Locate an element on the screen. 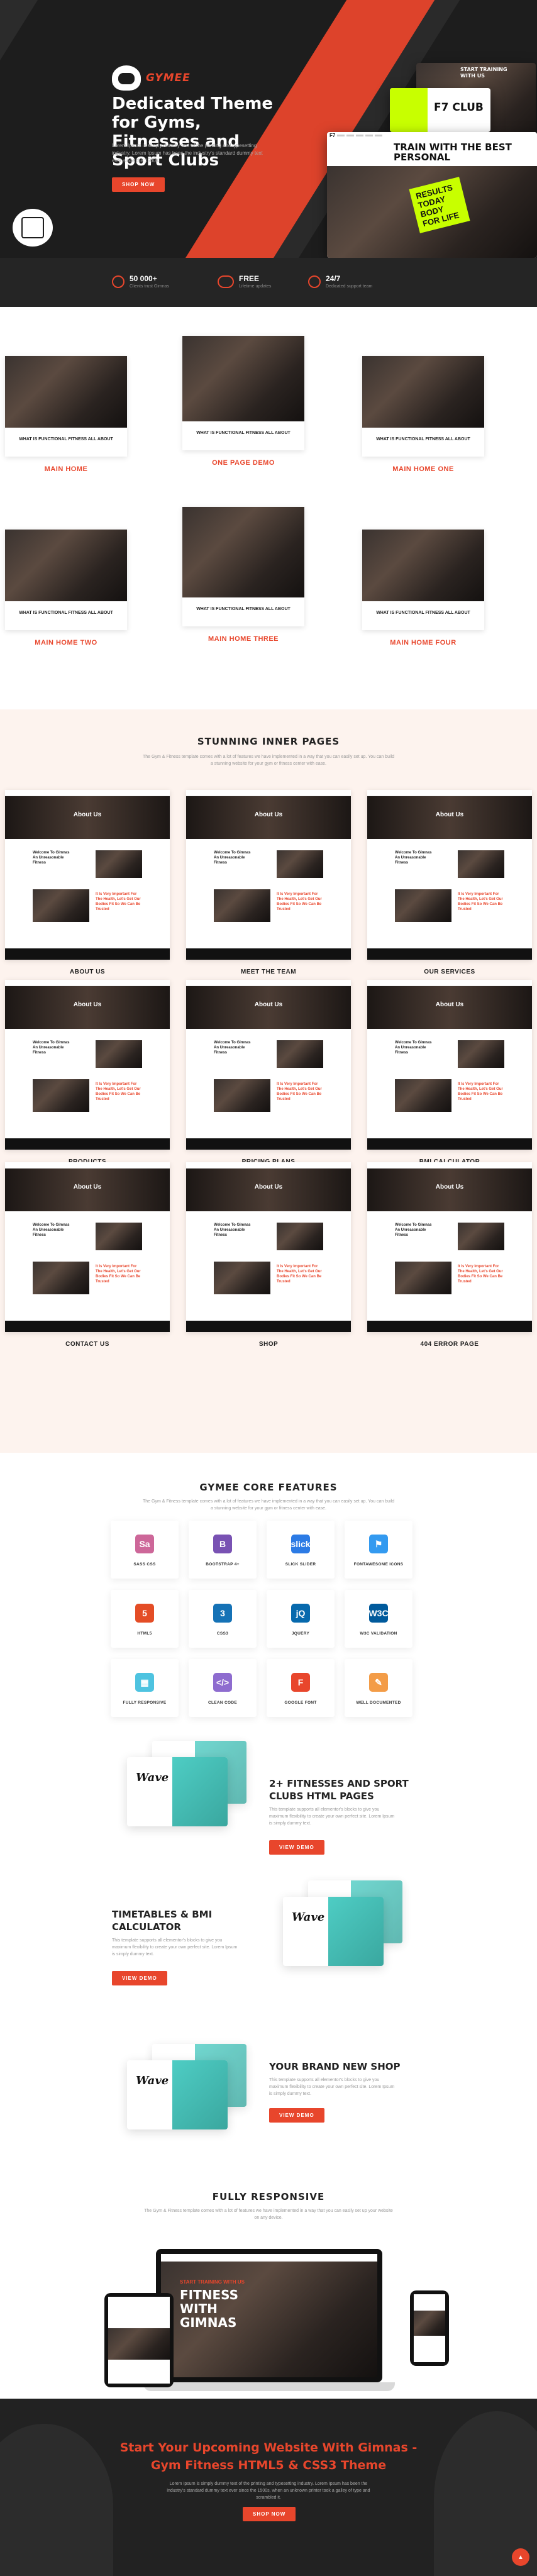  stat-value: 24/7 is located at coordinates (333, 278).